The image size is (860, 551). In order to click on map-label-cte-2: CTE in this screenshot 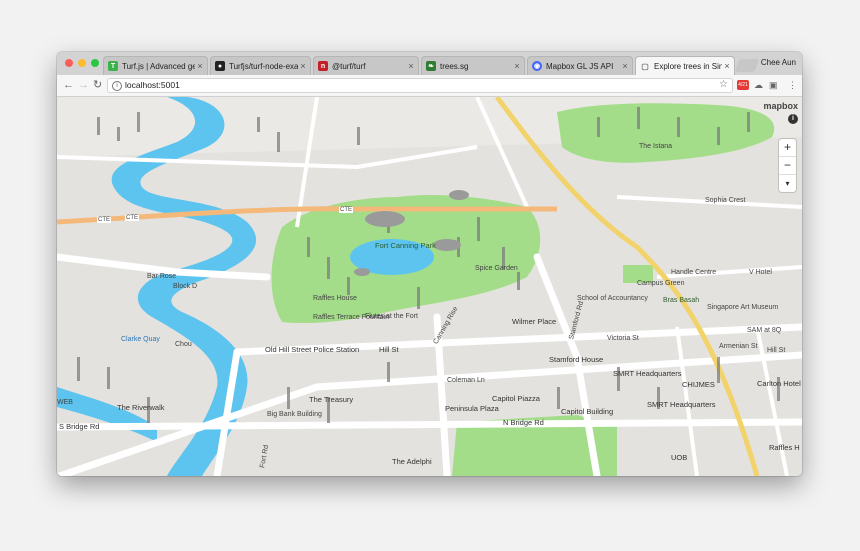, I will do `click(132, 218)`.